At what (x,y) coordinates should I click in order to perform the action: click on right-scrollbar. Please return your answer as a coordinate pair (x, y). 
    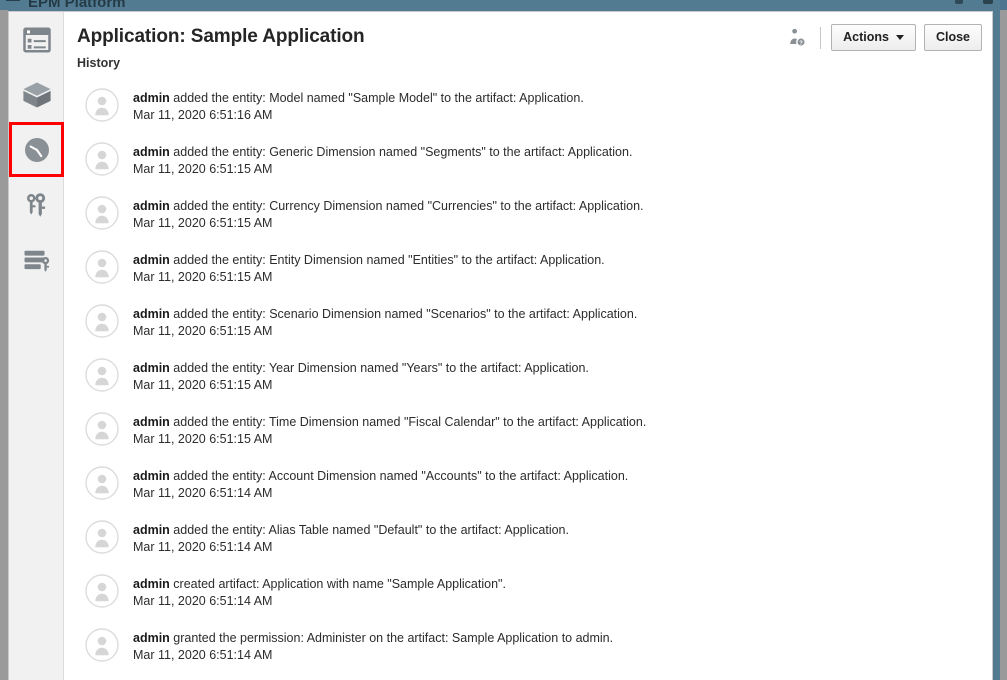
    Looking at the image, I should click on (1003, 345).